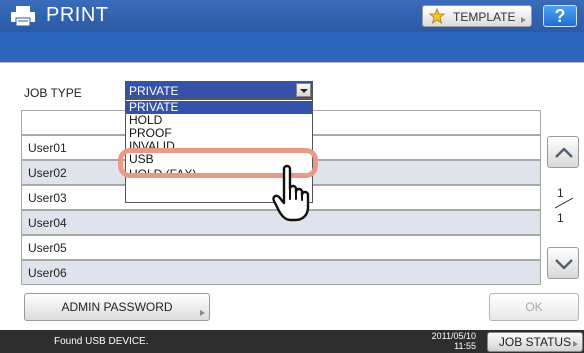 This screenshot has height=353, width=584. I want to click on ok-label: OK, so click(534, 307).